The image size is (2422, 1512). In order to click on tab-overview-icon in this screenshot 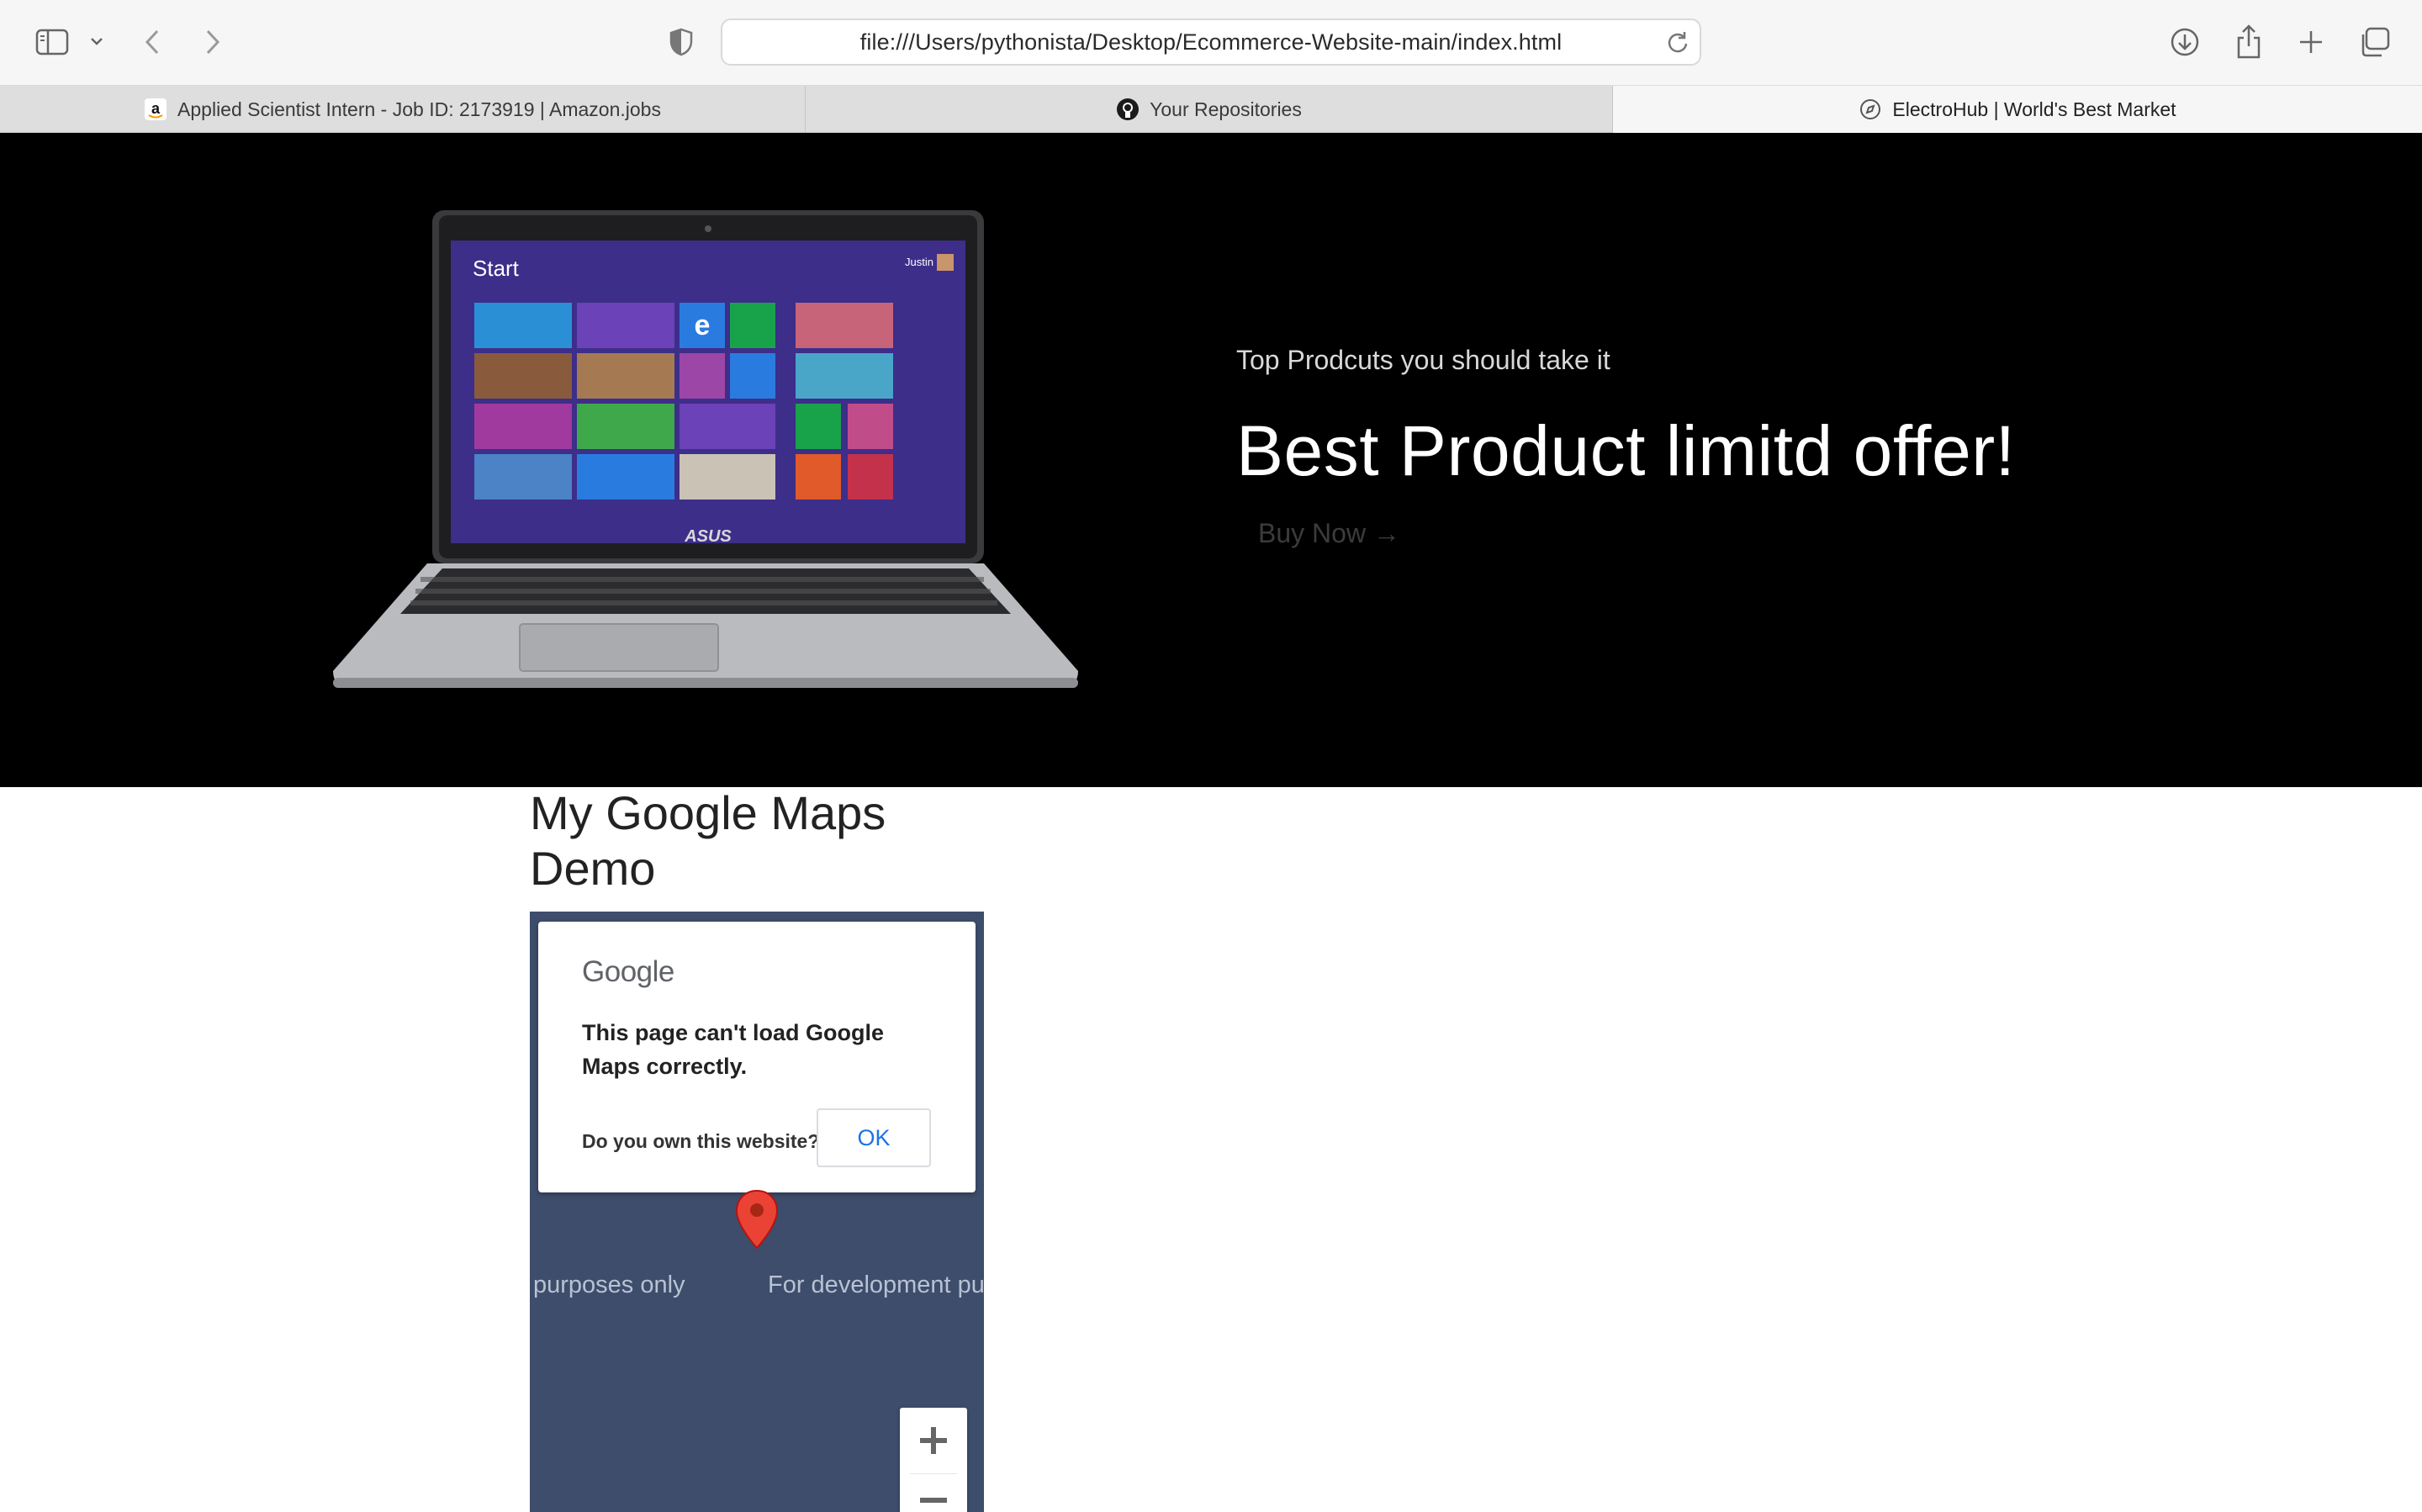, I will do `click(2374, 42)`.